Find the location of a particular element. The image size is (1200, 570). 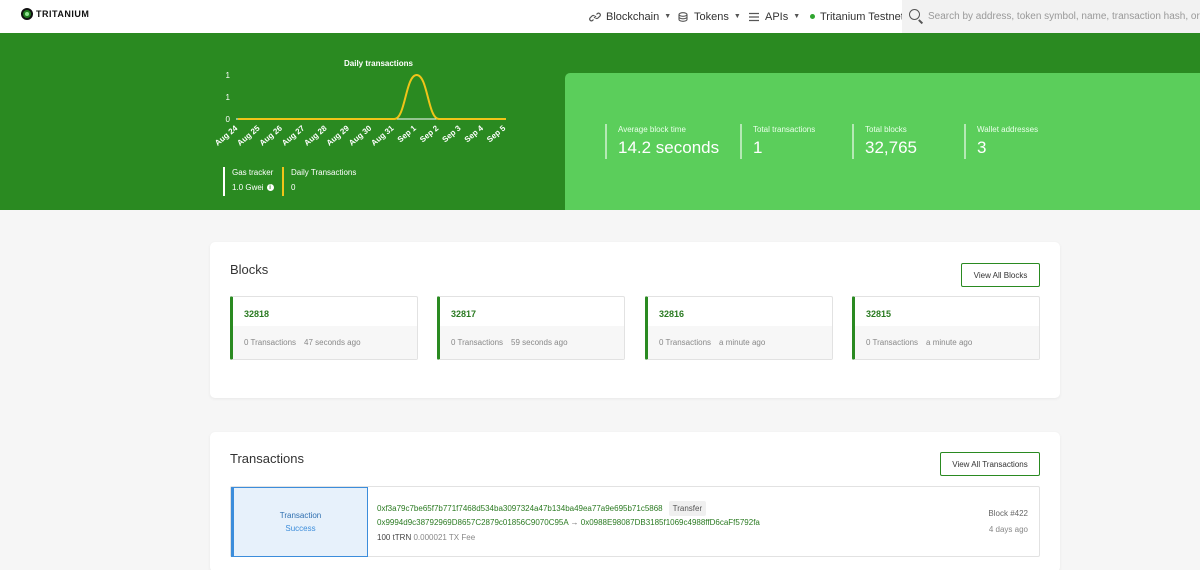

nav-tokens: Tokens ▼ is located at coordinates (709, 16).